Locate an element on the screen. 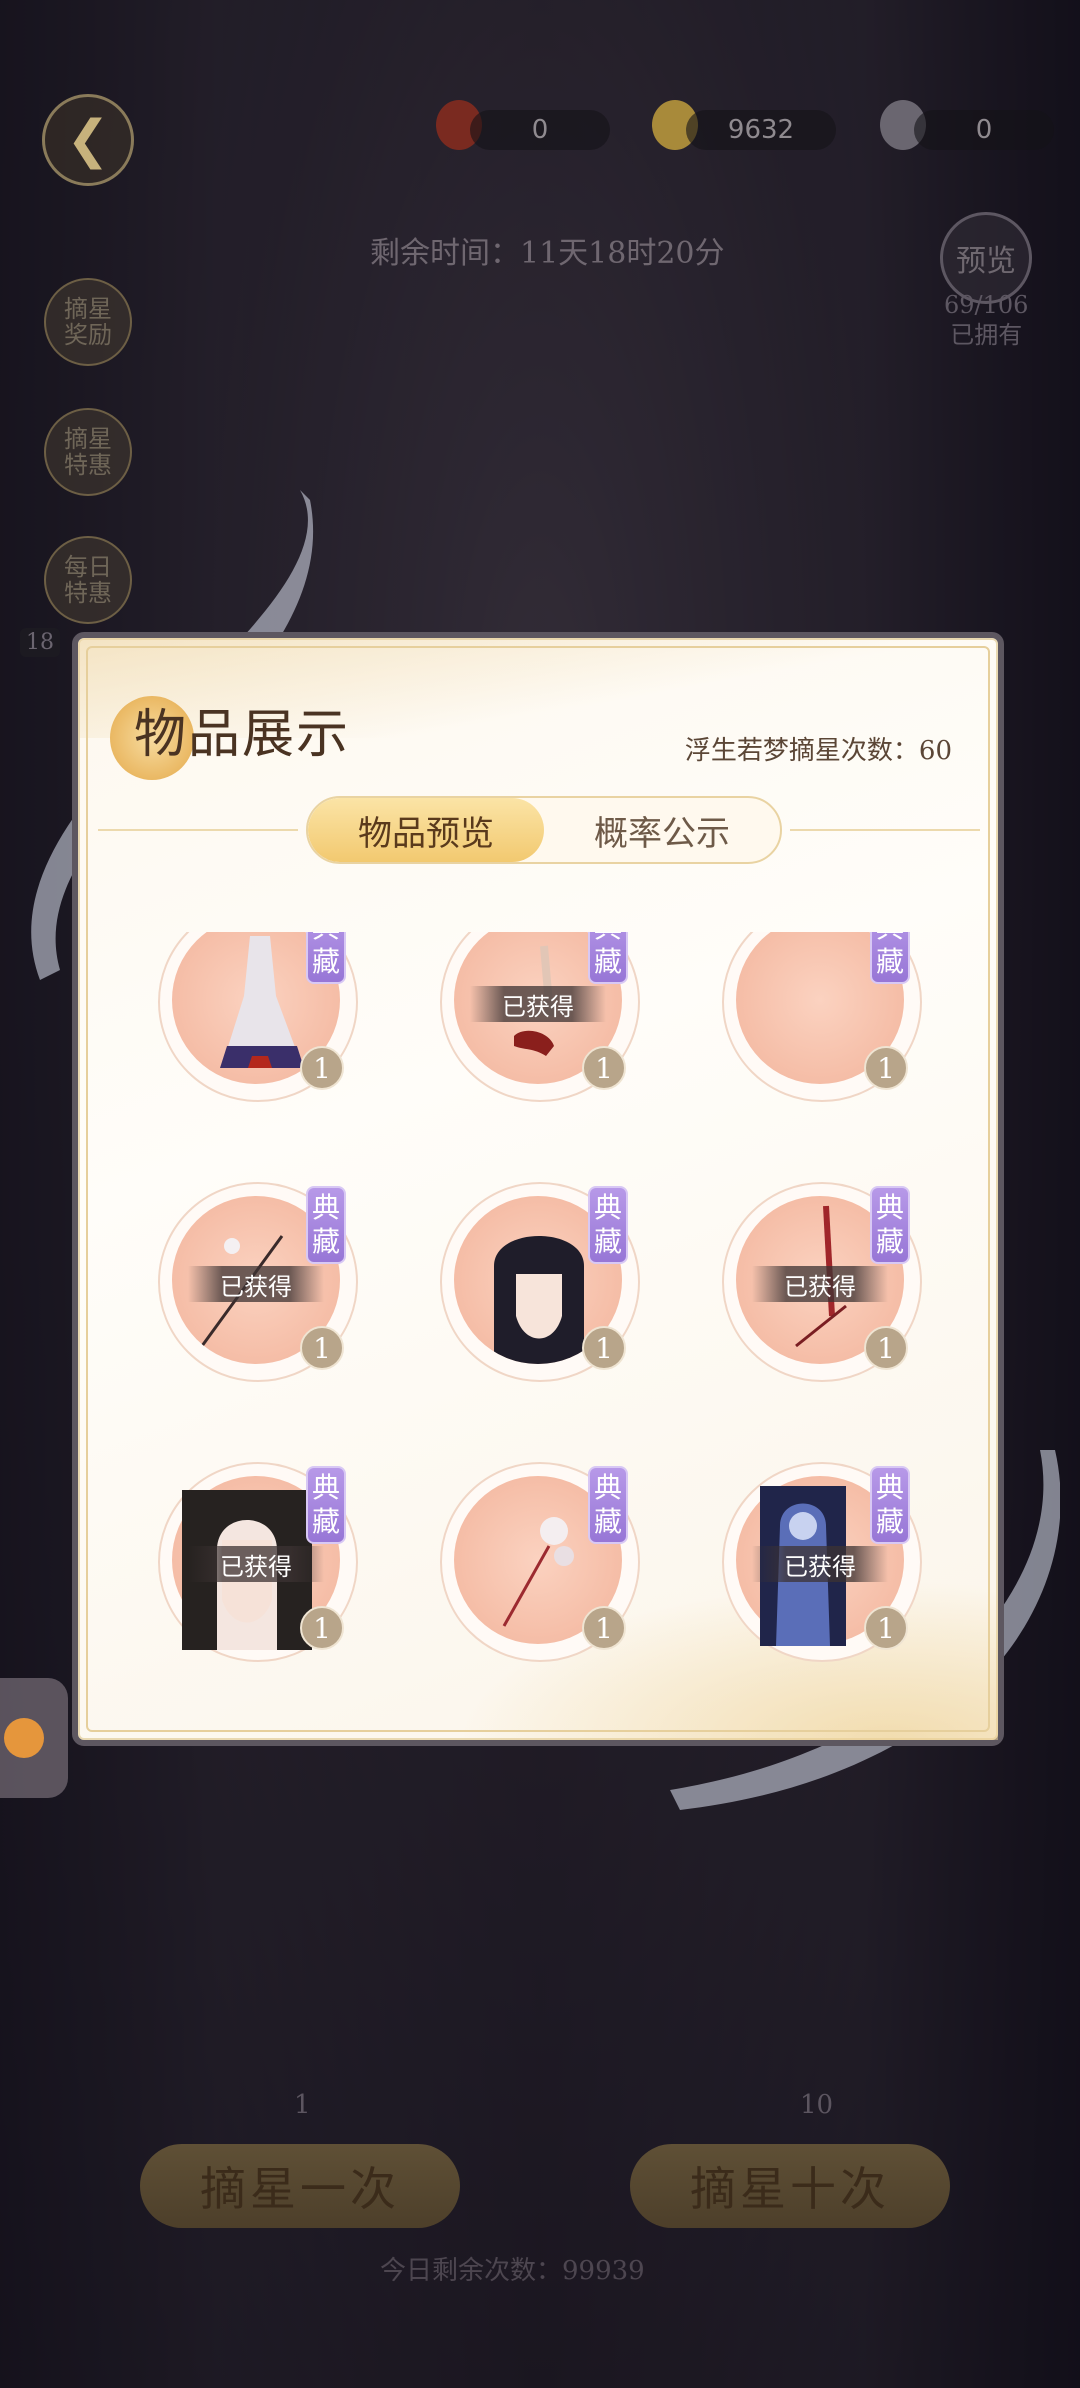  remaining-pulls: 今日剩余次数：99939 is located at coordinates (512, 2271).